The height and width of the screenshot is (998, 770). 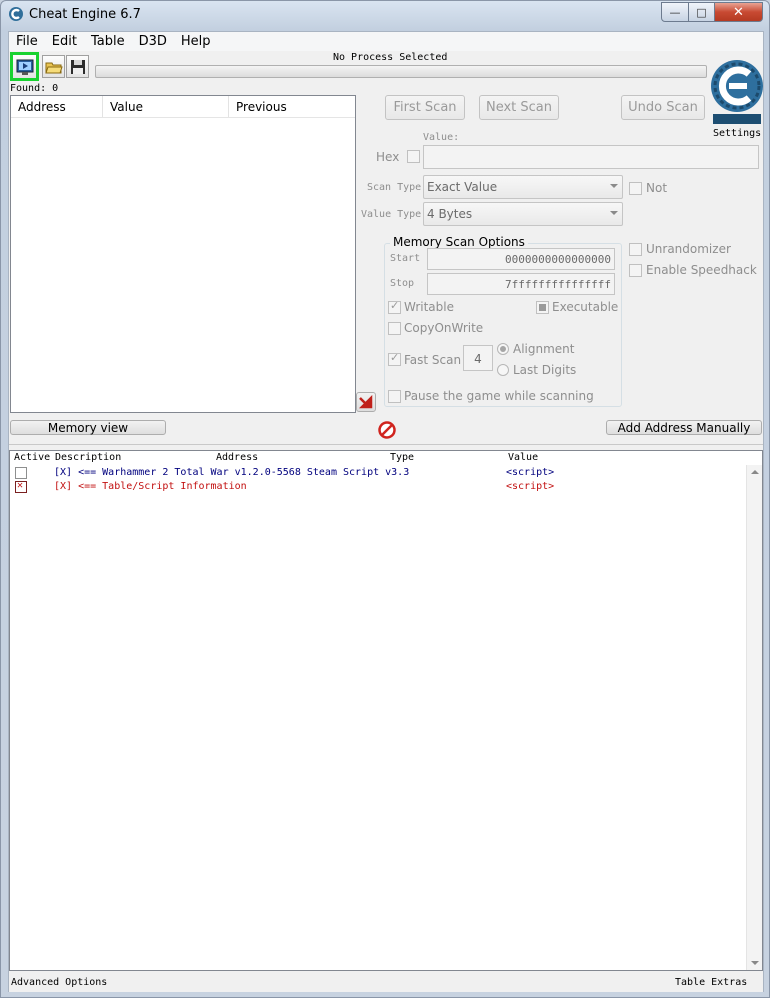 What do you see at coordinates (459, 242) in the screenshot?
I see `memory-scan-options-title: Memory Scan Options` at bounding box center [459, 242].